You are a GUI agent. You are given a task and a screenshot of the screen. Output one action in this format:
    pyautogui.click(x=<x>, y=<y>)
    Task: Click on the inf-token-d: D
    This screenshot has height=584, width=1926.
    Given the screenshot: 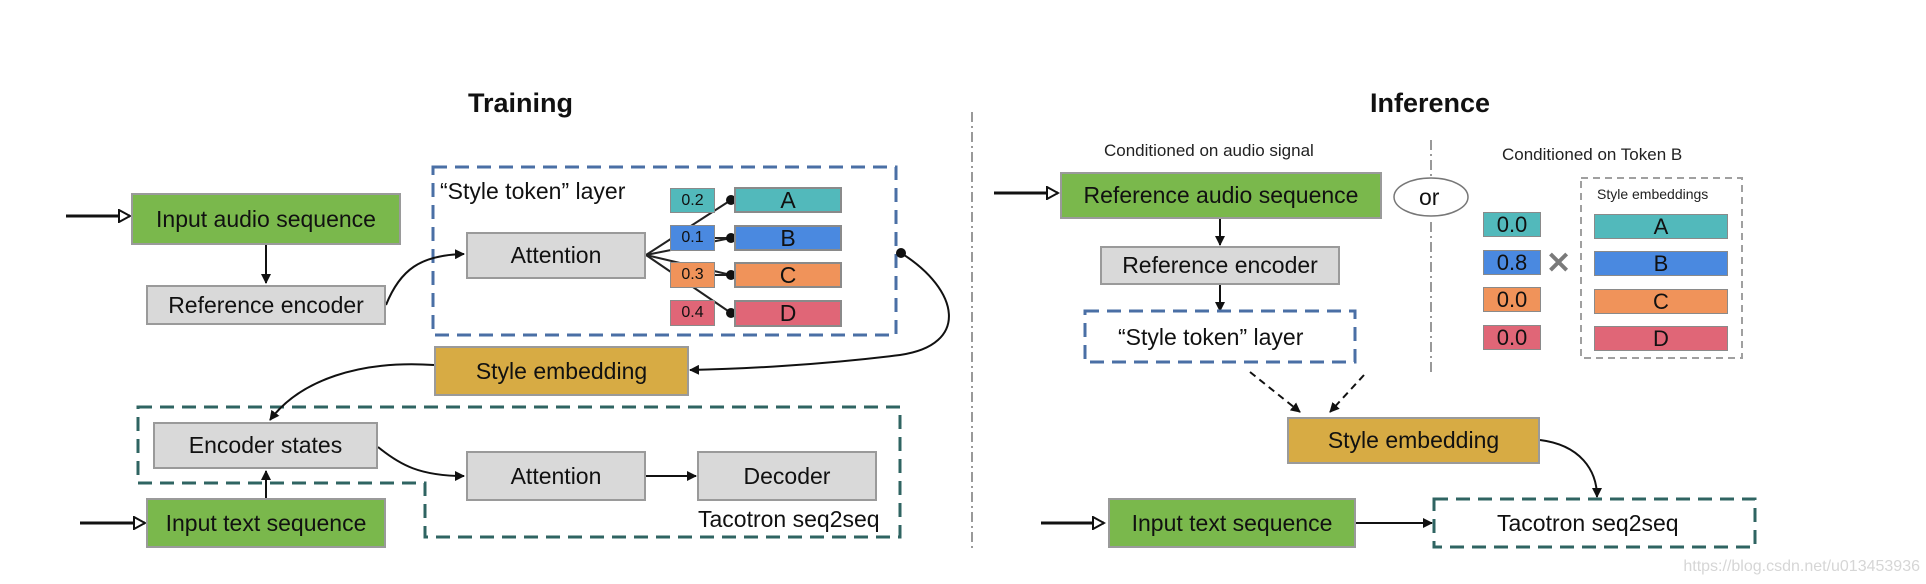 What is the action you would take?
    pyautogui.click(x=1661, y=338)
    